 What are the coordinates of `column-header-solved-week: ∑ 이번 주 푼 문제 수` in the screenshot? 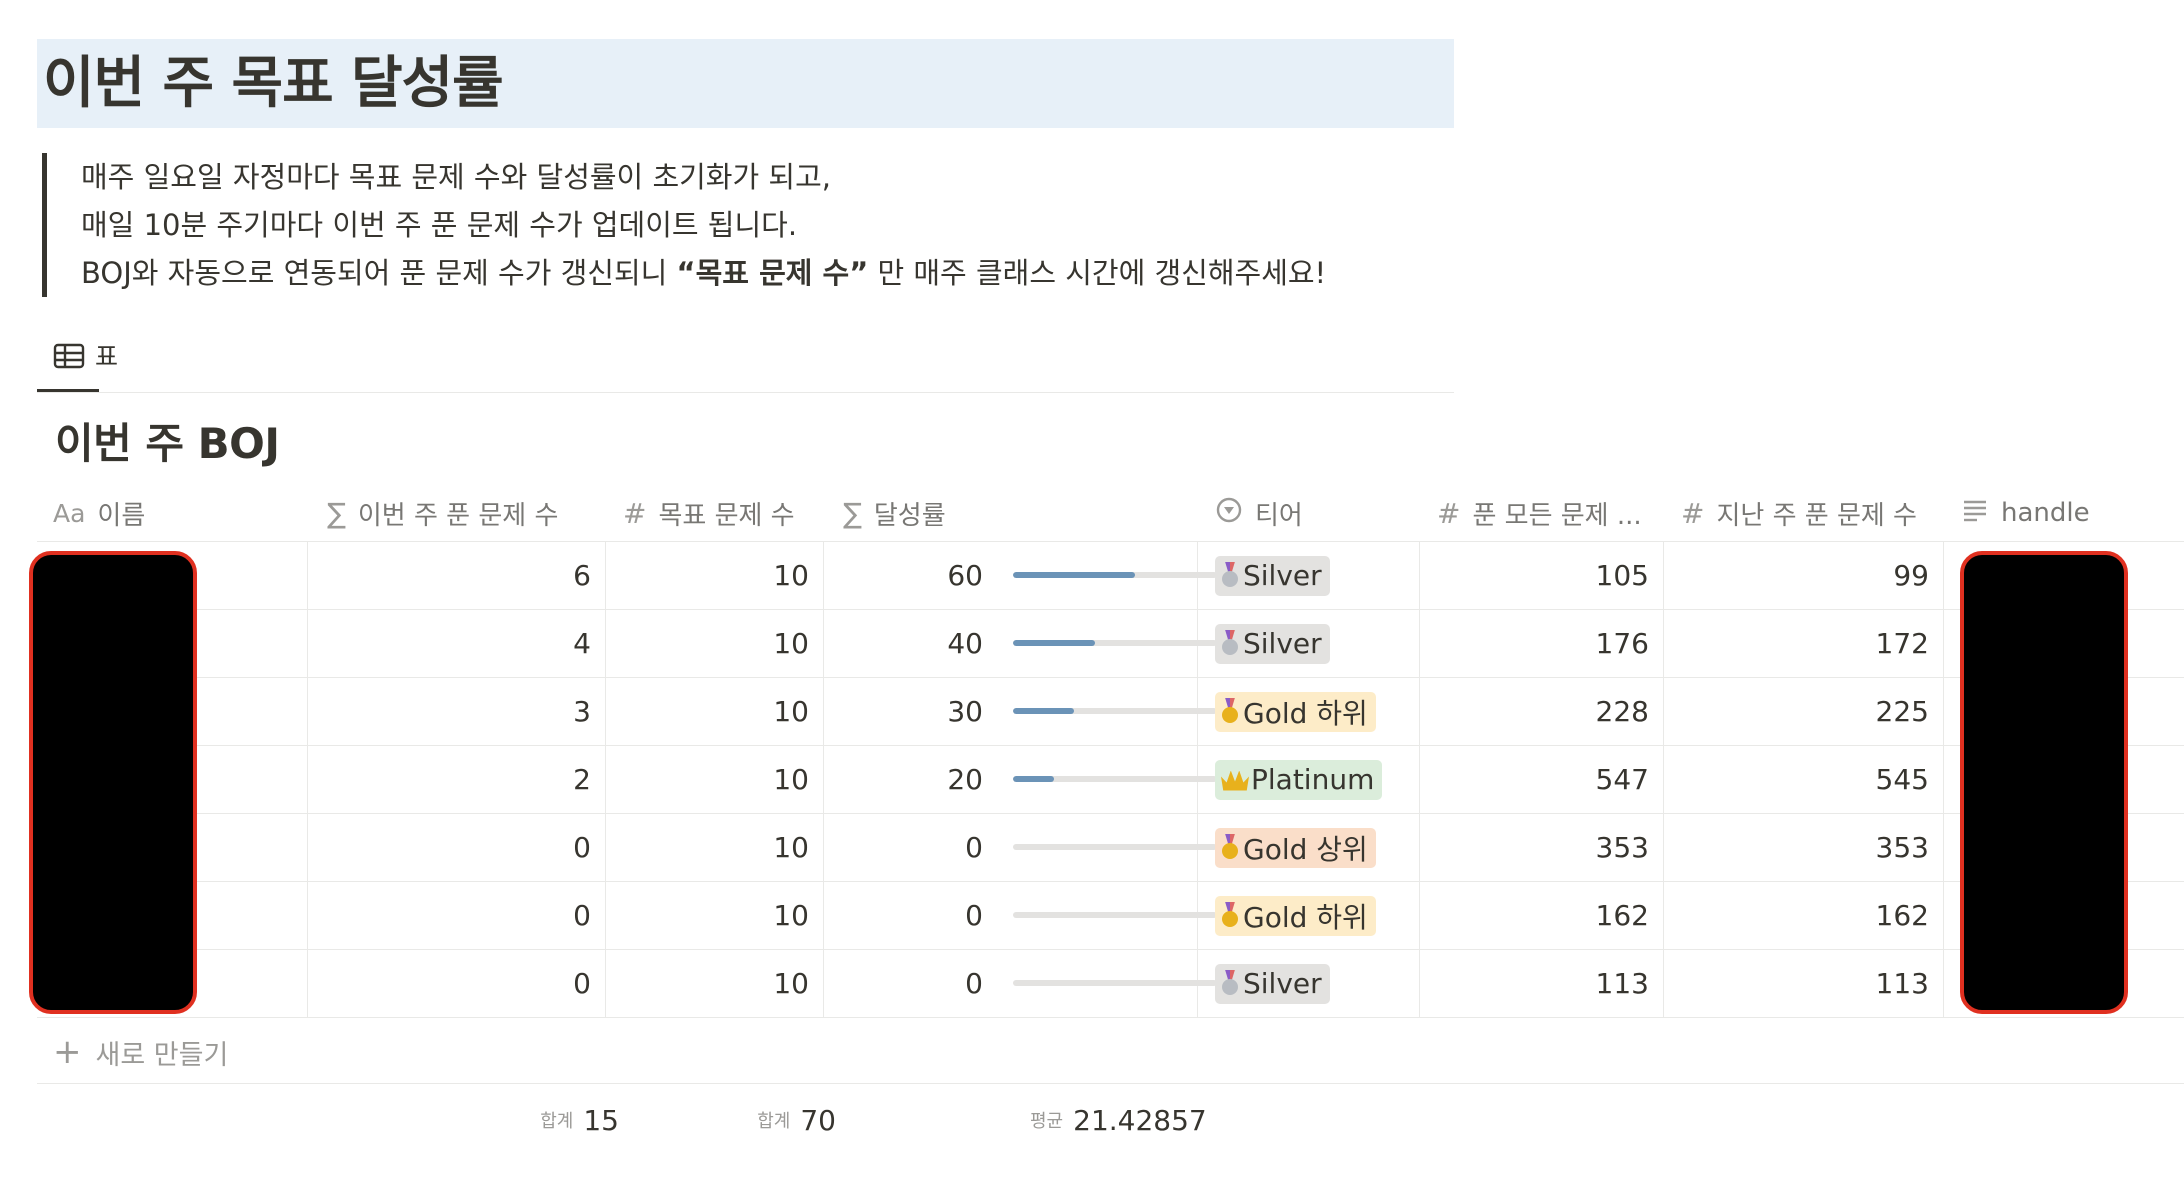 It's located at (472, 513).